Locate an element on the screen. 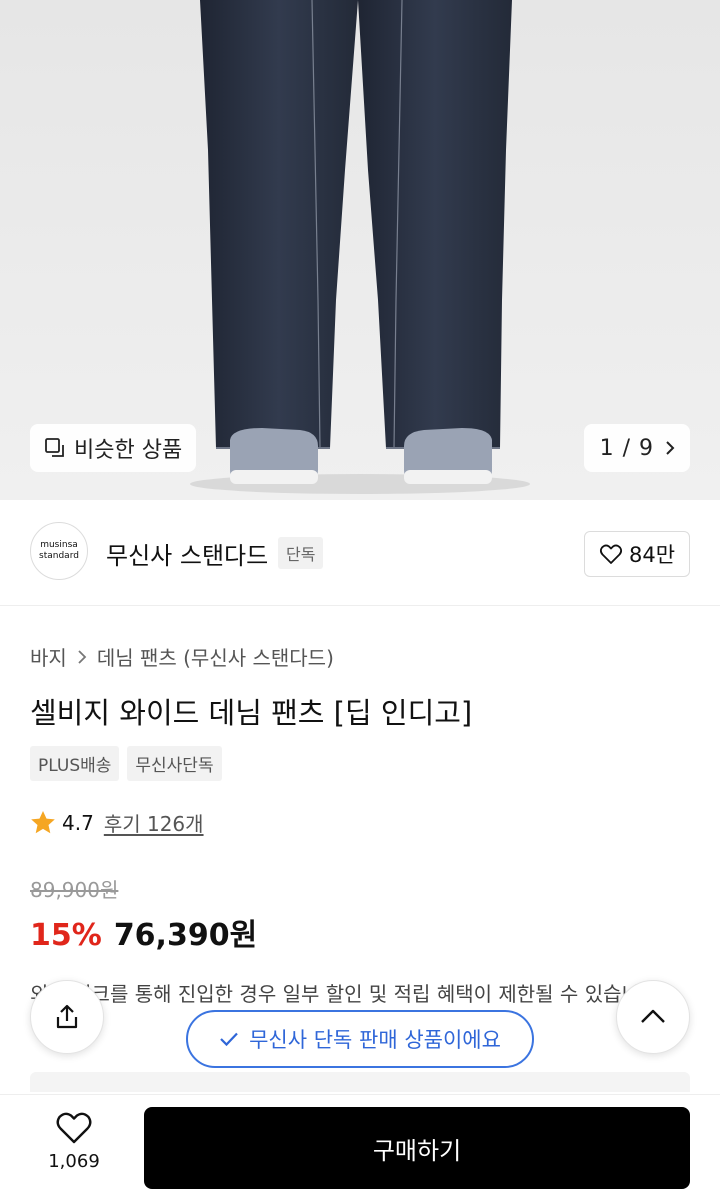 The image size is (720, 1200). brand-logo: musinsa standard is located at coordinates (59, 551).